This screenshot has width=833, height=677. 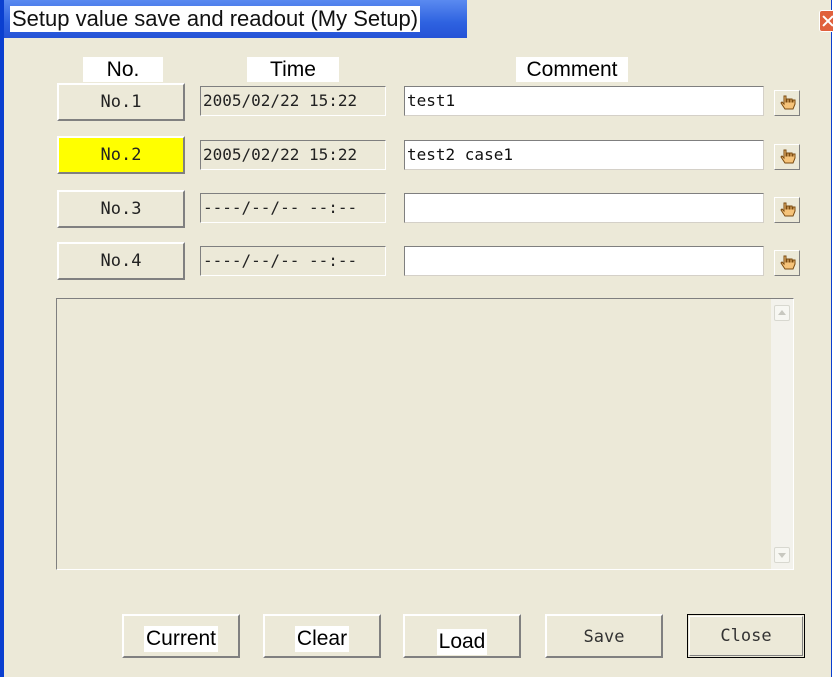 I want to click on slot-button-3: No.3, so click(x=121, y=209).